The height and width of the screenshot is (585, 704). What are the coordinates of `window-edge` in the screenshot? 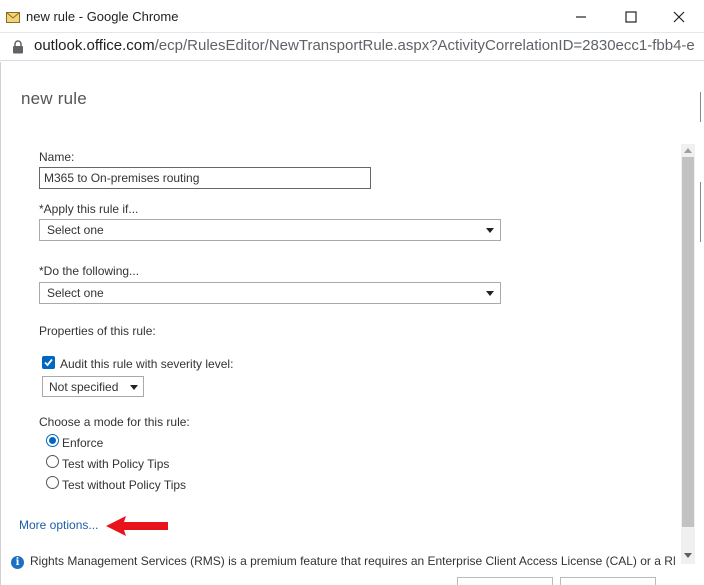 It's located at (700, 323).